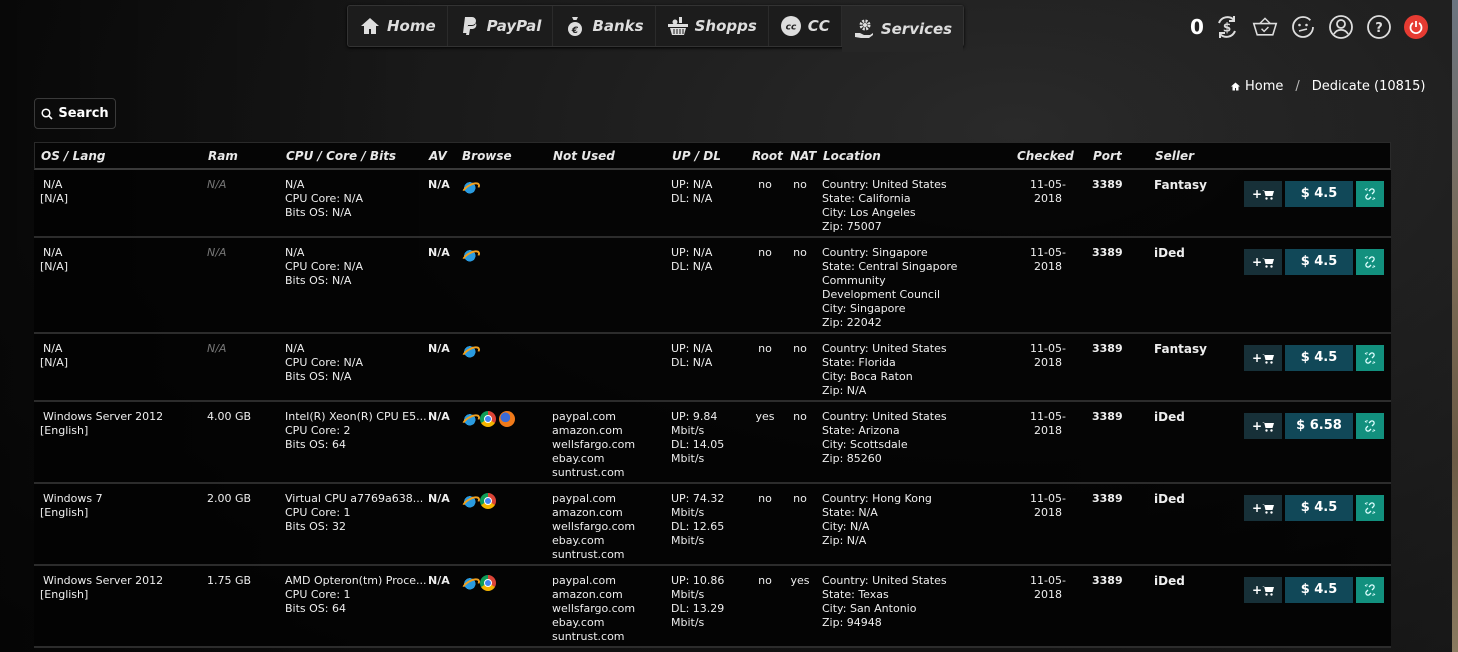 The width and height of the screenshot is (1458, 652). What do you see at coordinates (1455, 326) in the screenshot?
I see `window-edge` at bounding box center [1455, 326].